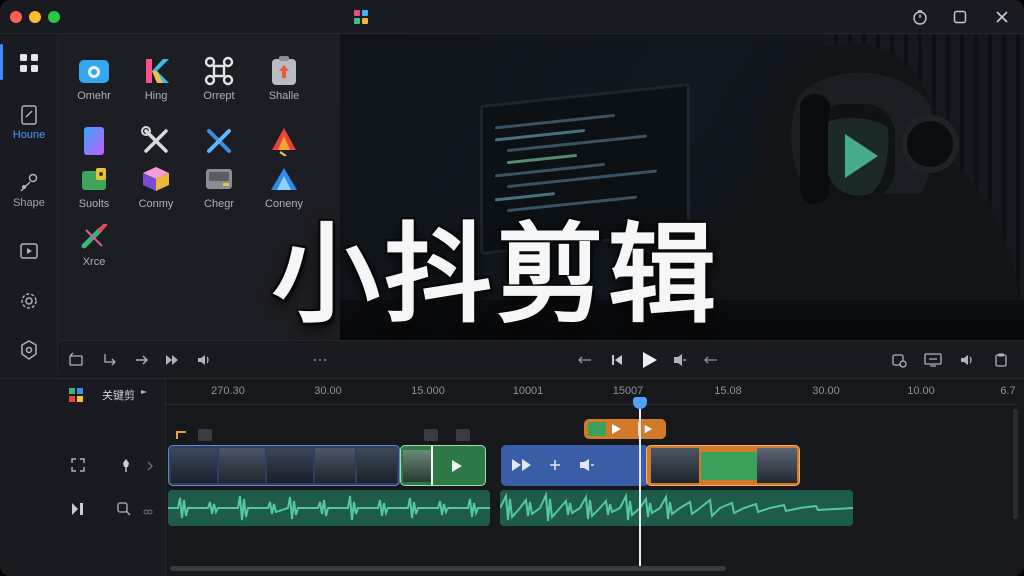 The image size is (1024, 576). Describe the element at coordinates (126, 467) in the screenshot. I see `track-pin-icon` at that location.